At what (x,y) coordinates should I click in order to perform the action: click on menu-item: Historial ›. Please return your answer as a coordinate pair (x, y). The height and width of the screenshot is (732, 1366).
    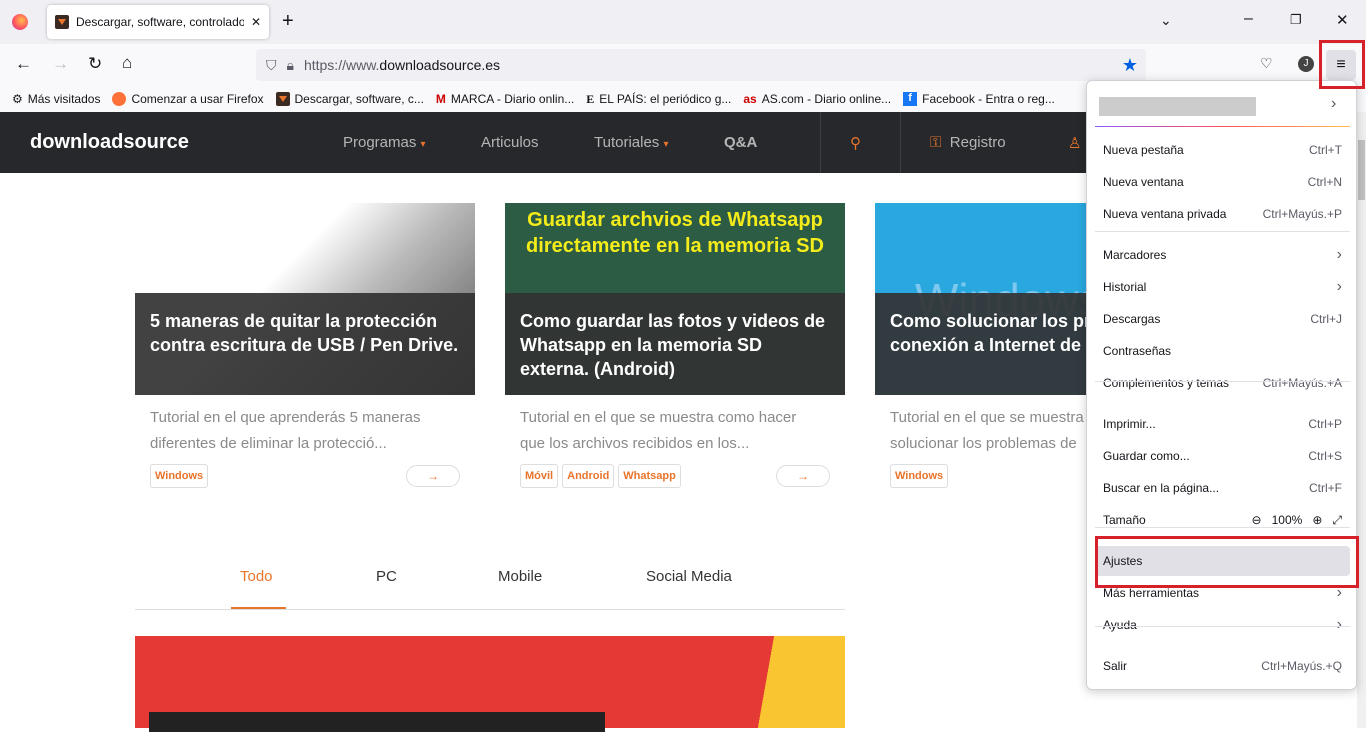
    Looking at the image, I should click on (1222, 287).